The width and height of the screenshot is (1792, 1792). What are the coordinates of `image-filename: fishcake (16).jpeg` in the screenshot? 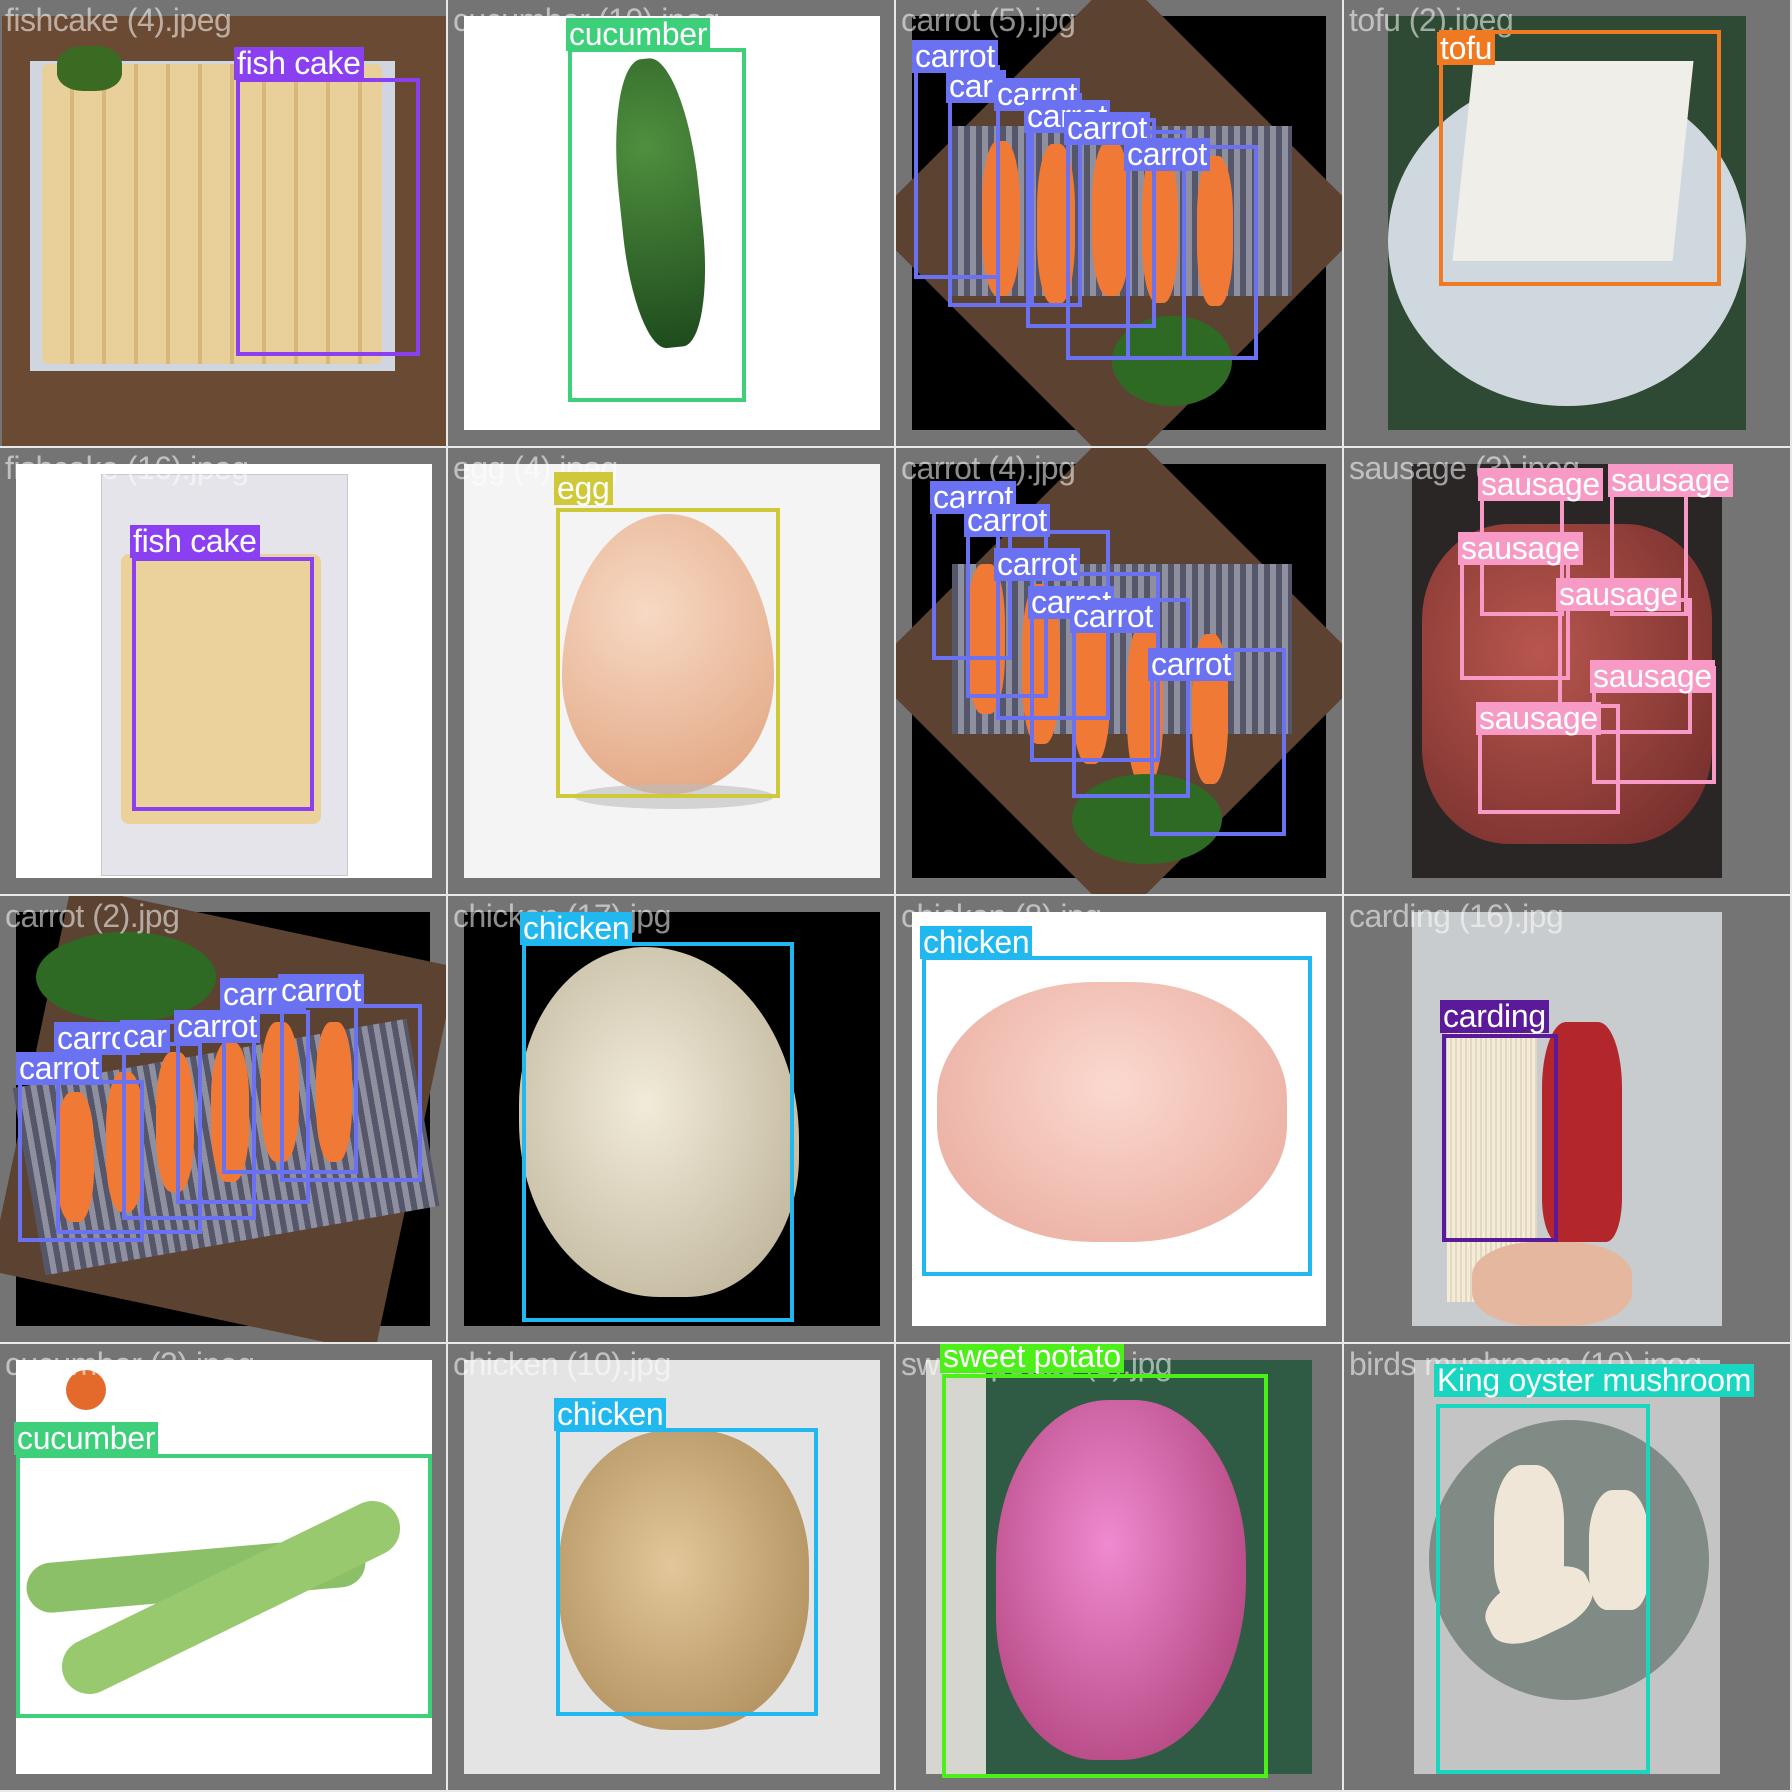 It's located at (127, 468).